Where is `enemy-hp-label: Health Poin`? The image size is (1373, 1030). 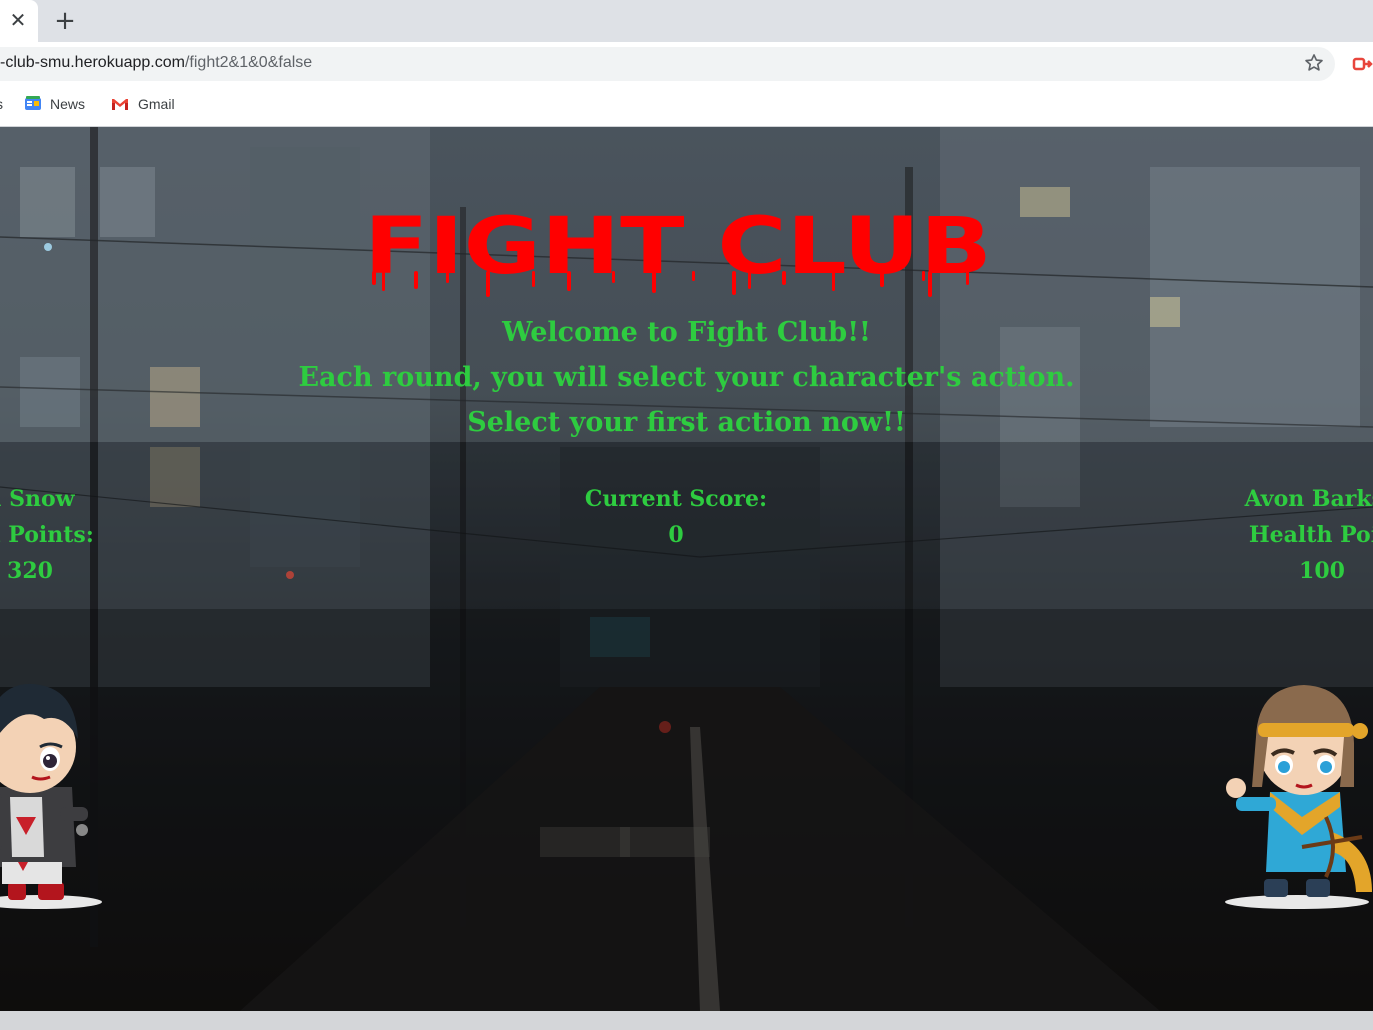 enemy-hp-label: Health Poin is located at coordinates (1310, 535).